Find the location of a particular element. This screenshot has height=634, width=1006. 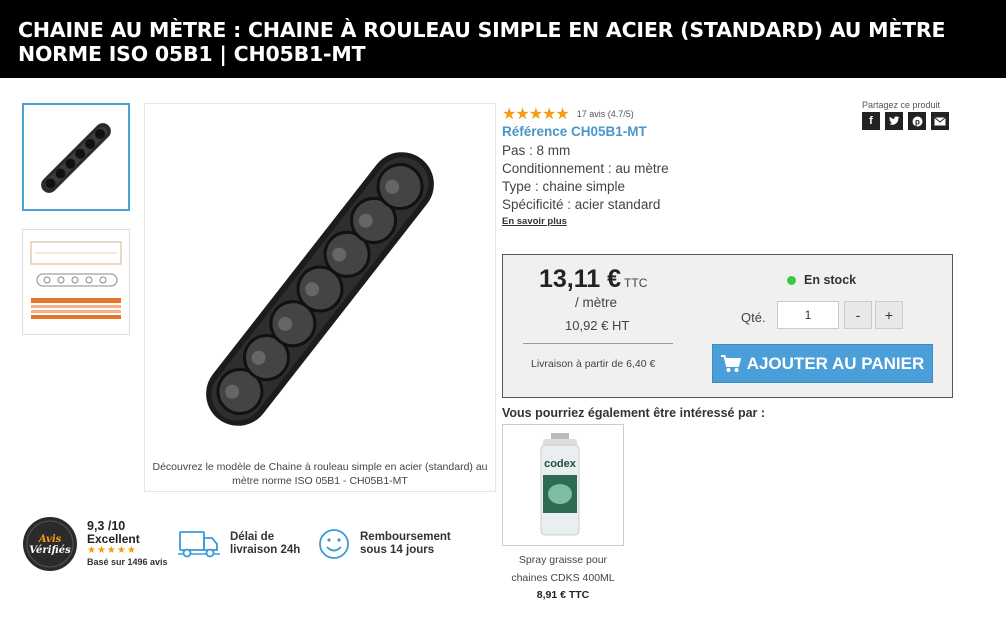

suggested-product-price: 8,91 € TTC is located at coordinates (563, 595).